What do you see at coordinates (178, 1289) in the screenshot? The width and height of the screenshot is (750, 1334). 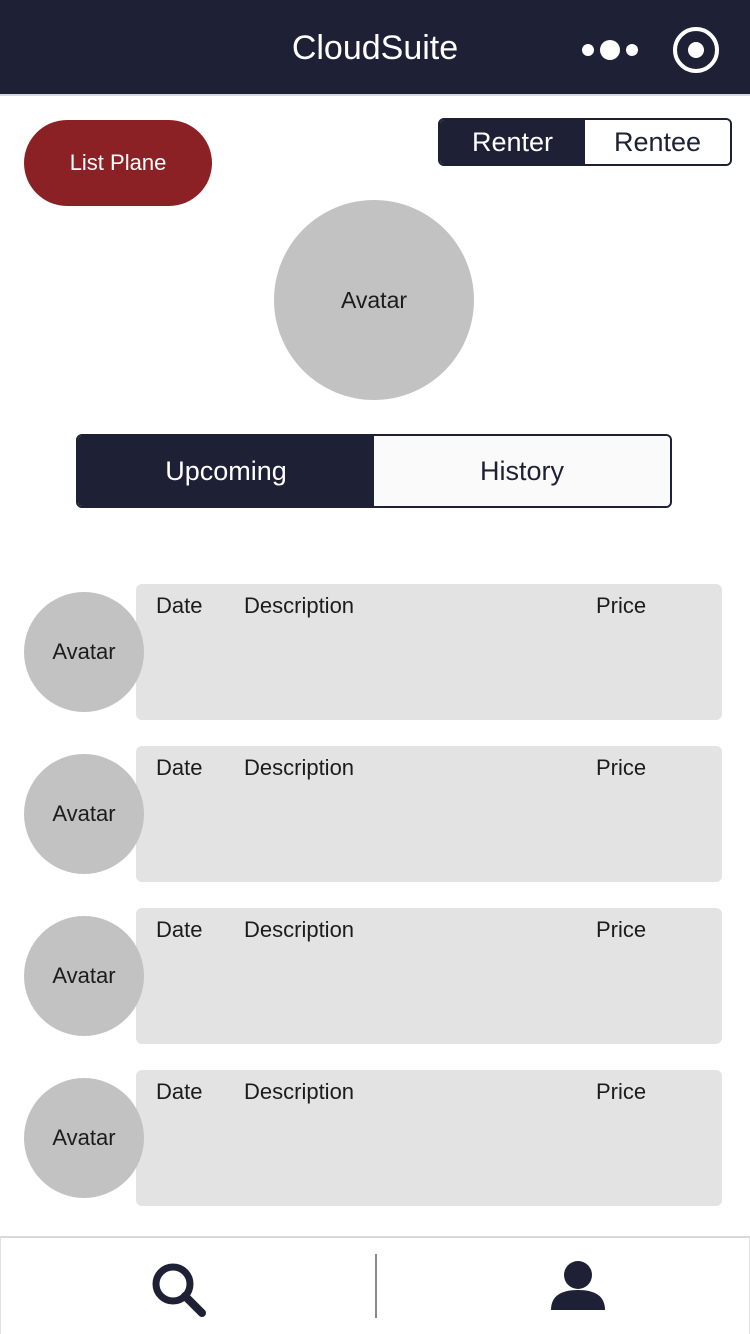 I see `search-icon` at bounding box center [178, 1289].